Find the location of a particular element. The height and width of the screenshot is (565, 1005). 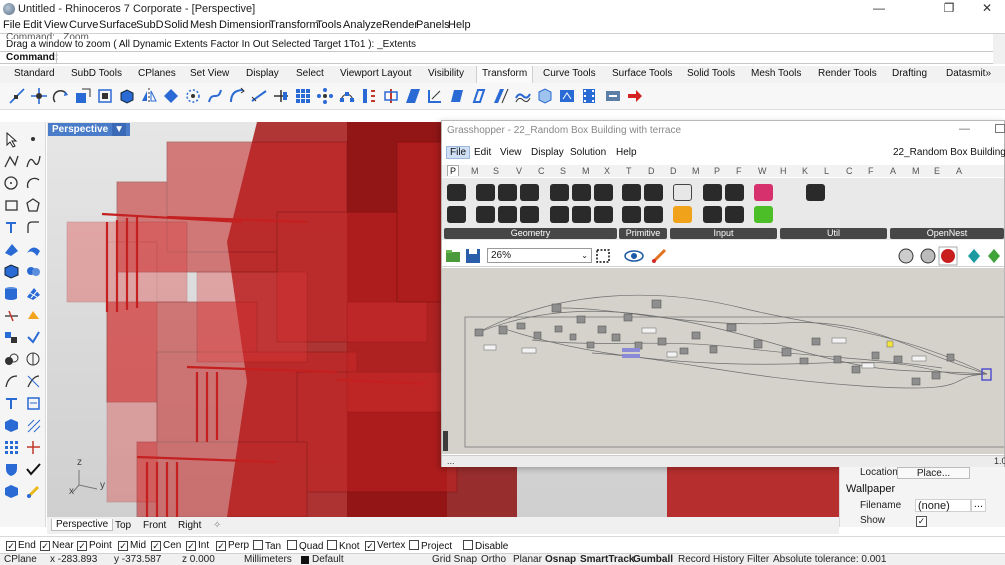

menu-subd: SubD is located at coordinates (150, 25).